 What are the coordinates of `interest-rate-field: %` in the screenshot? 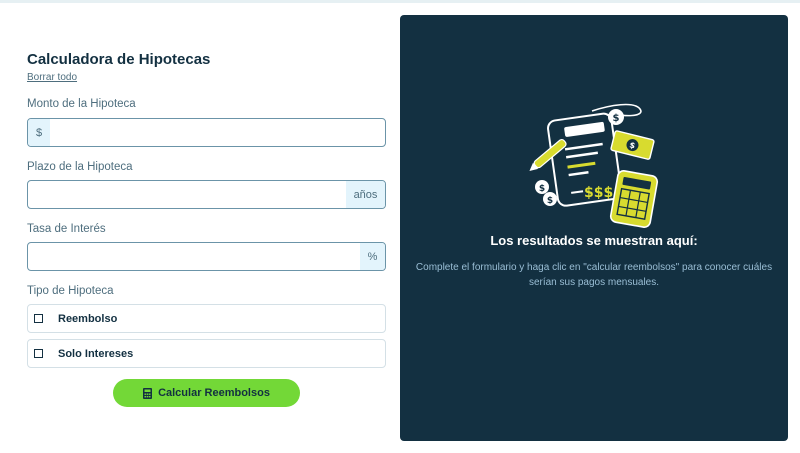 It's located at (206, 256).